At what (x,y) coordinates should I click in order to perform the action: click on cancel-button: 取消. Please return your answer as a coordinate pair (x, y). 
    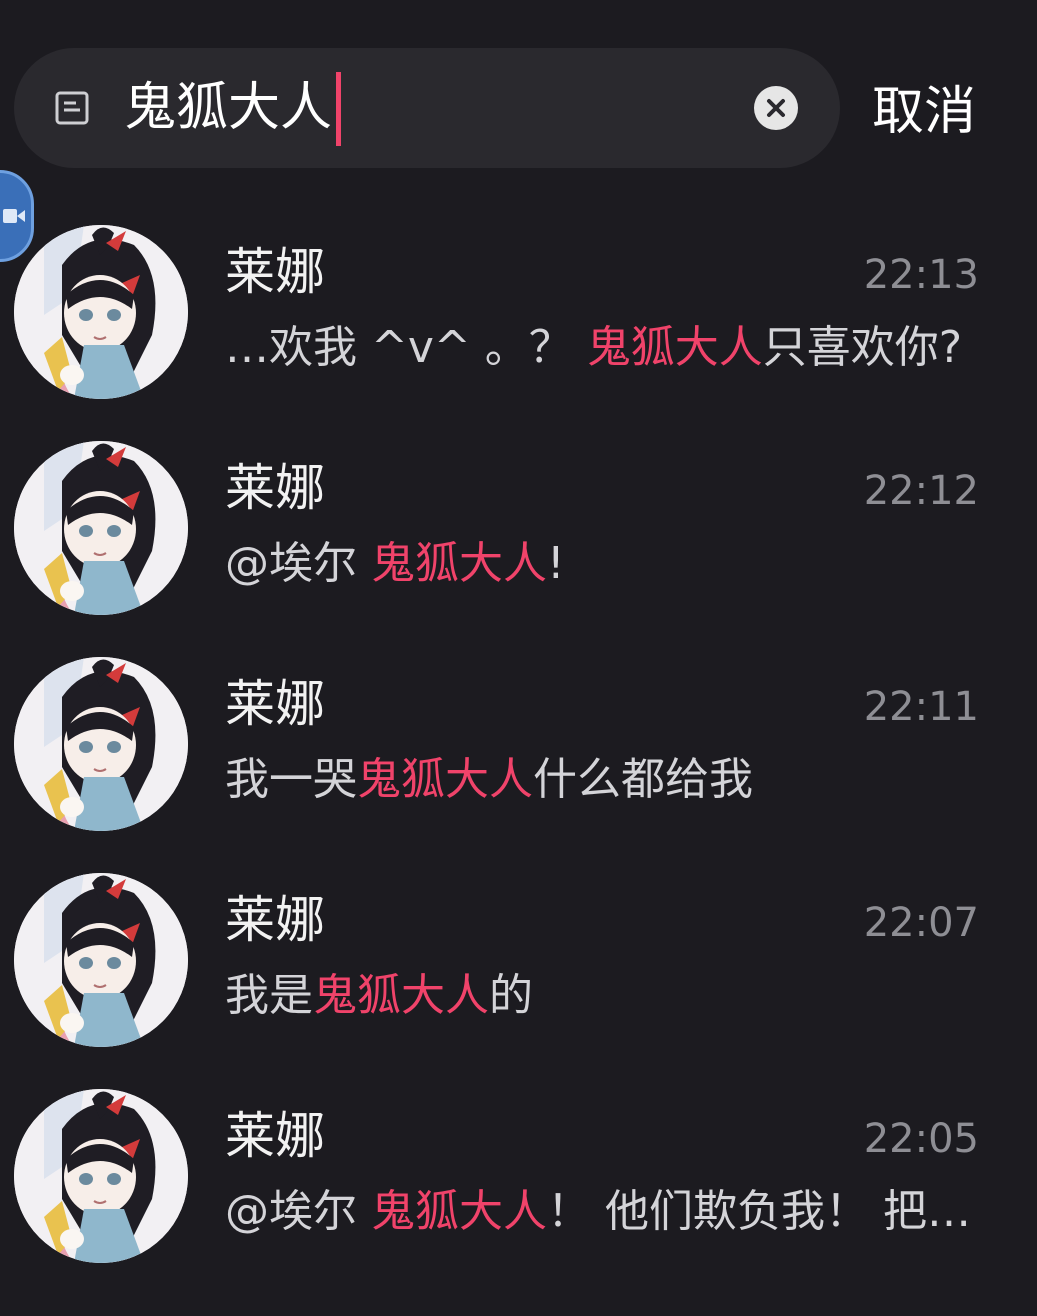
    Looking at the image, I should click on (924, 112).